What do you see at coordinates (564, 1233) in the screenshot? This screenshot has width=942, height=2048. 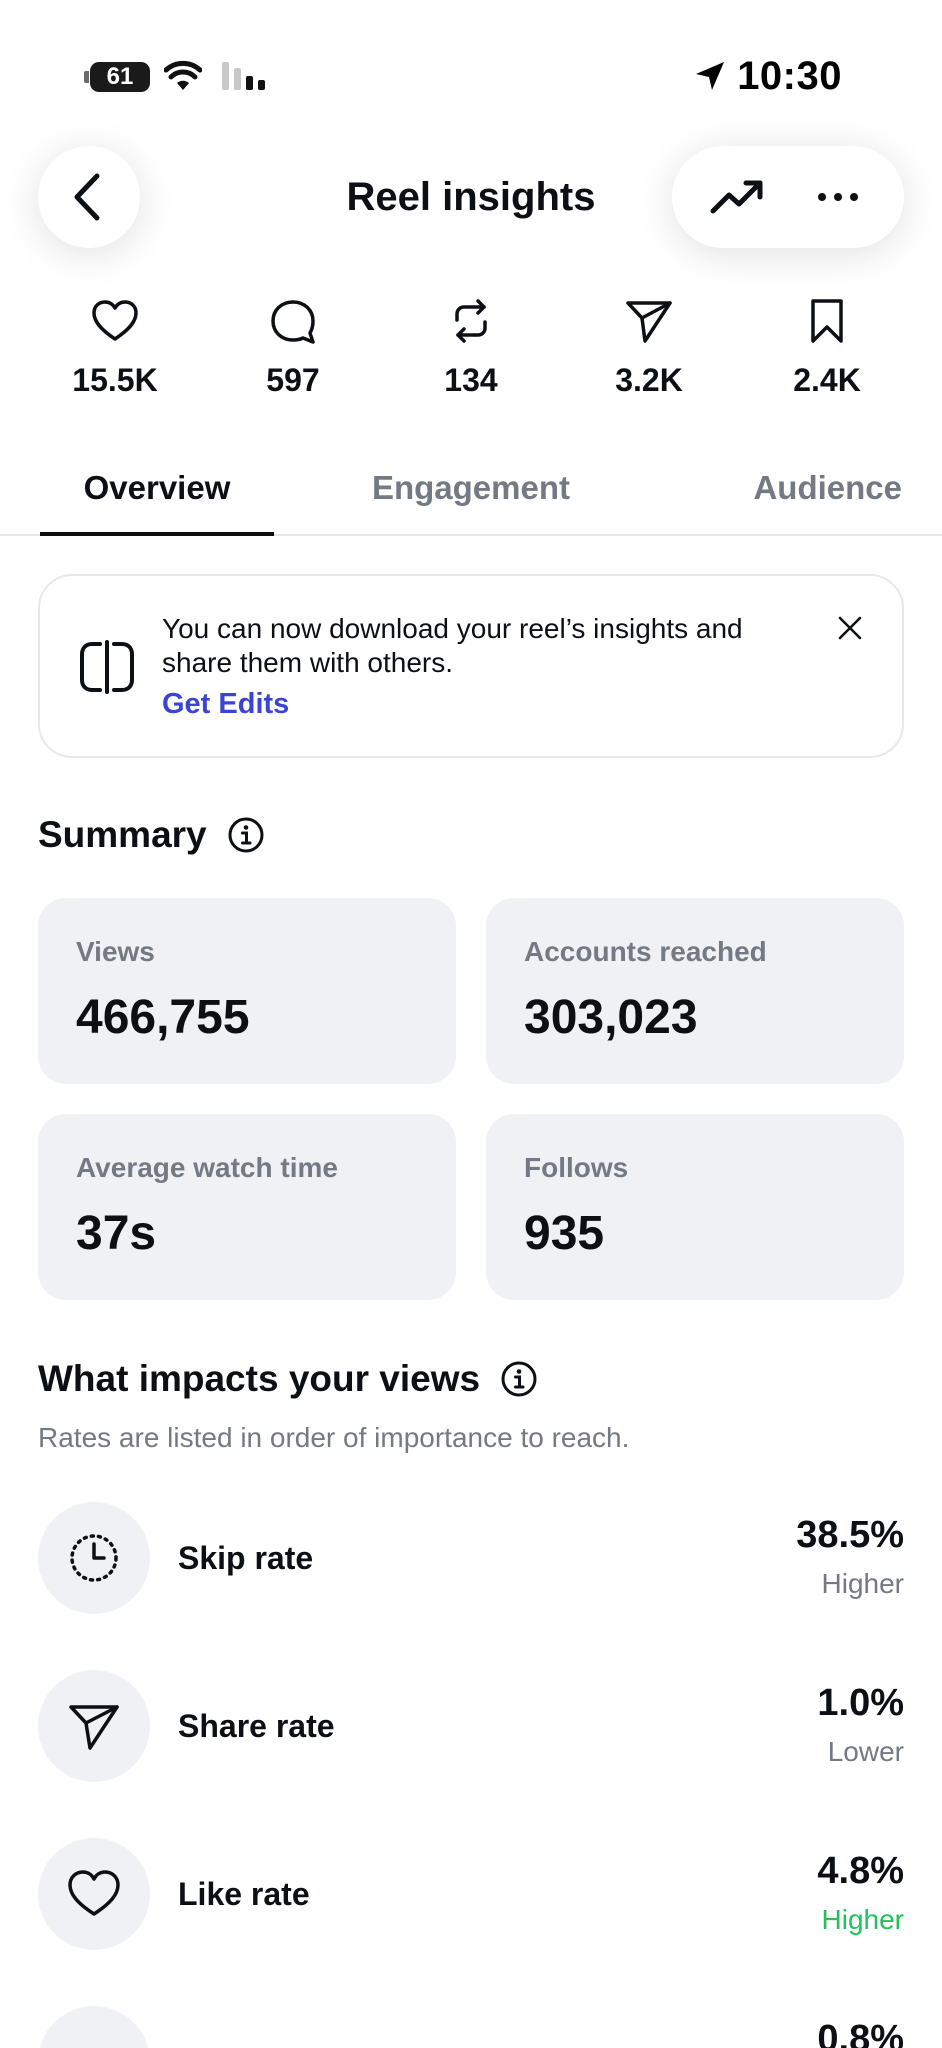 I see `card-value: 935` at bounding box center [564, 1233].